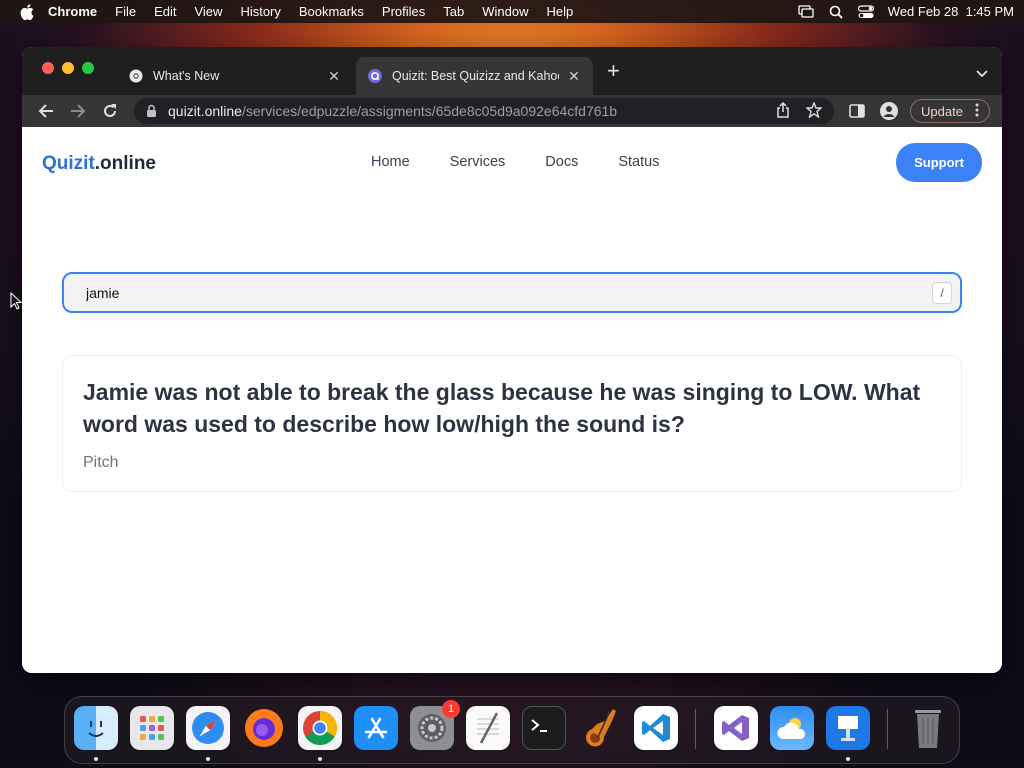 This screenshot has height=768, width=1024. I want to click on notification-badge: 1, so click(451, 709).